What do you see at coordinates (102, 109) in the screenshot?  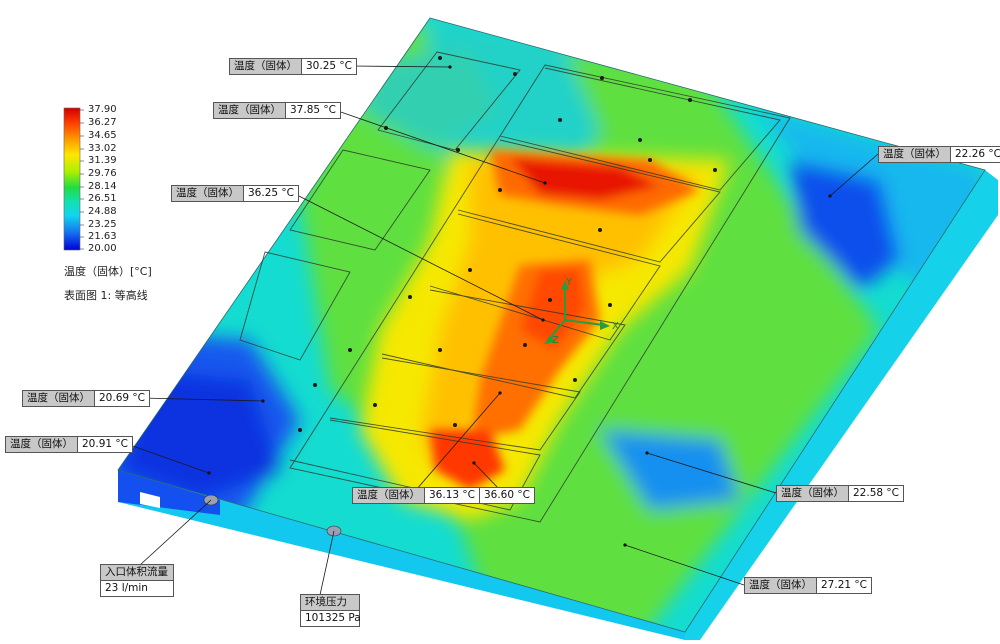 I see `legend-tick: 37.90` at bounding box center [102, 109].